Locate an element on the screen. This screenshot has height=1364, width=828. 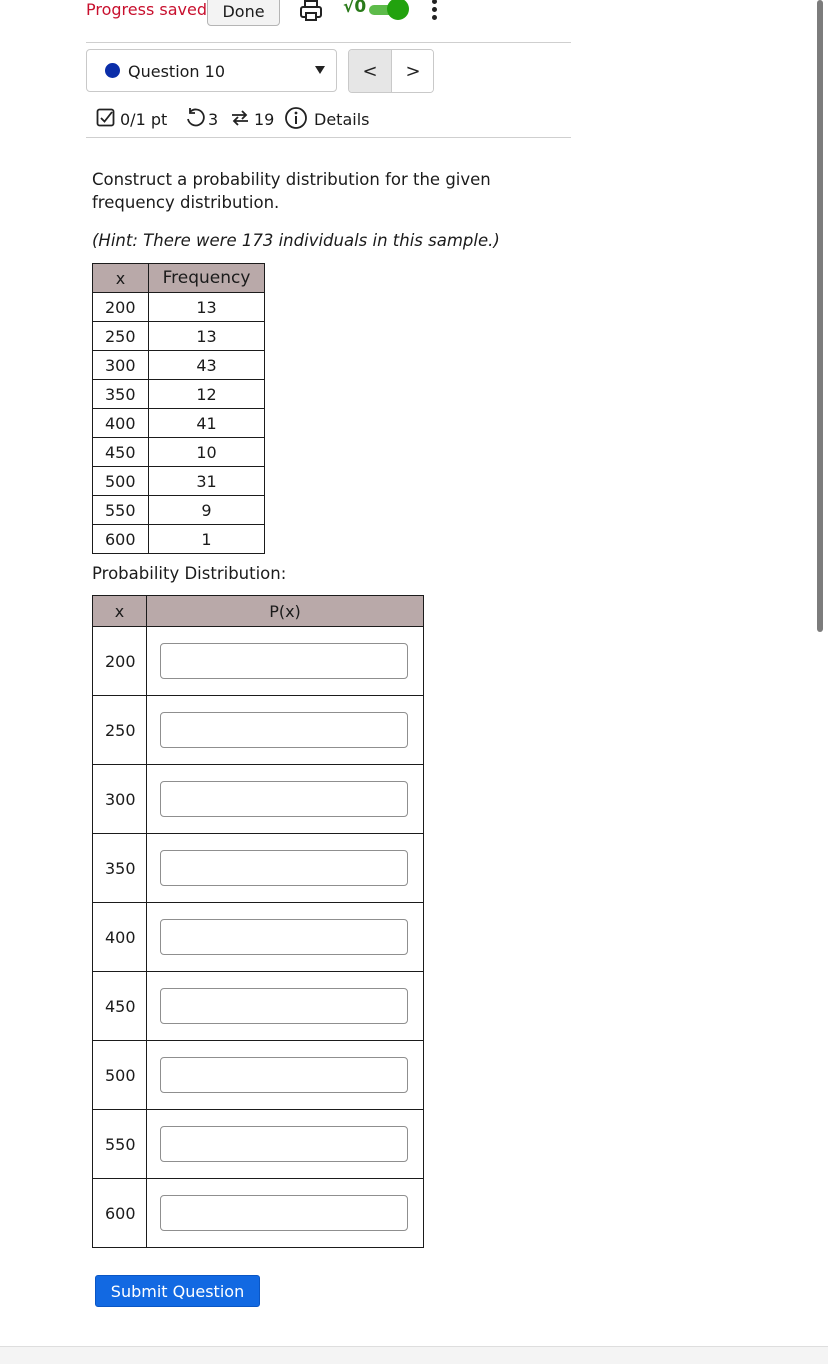
table-row: 400 is located at coordinates (258, 937).